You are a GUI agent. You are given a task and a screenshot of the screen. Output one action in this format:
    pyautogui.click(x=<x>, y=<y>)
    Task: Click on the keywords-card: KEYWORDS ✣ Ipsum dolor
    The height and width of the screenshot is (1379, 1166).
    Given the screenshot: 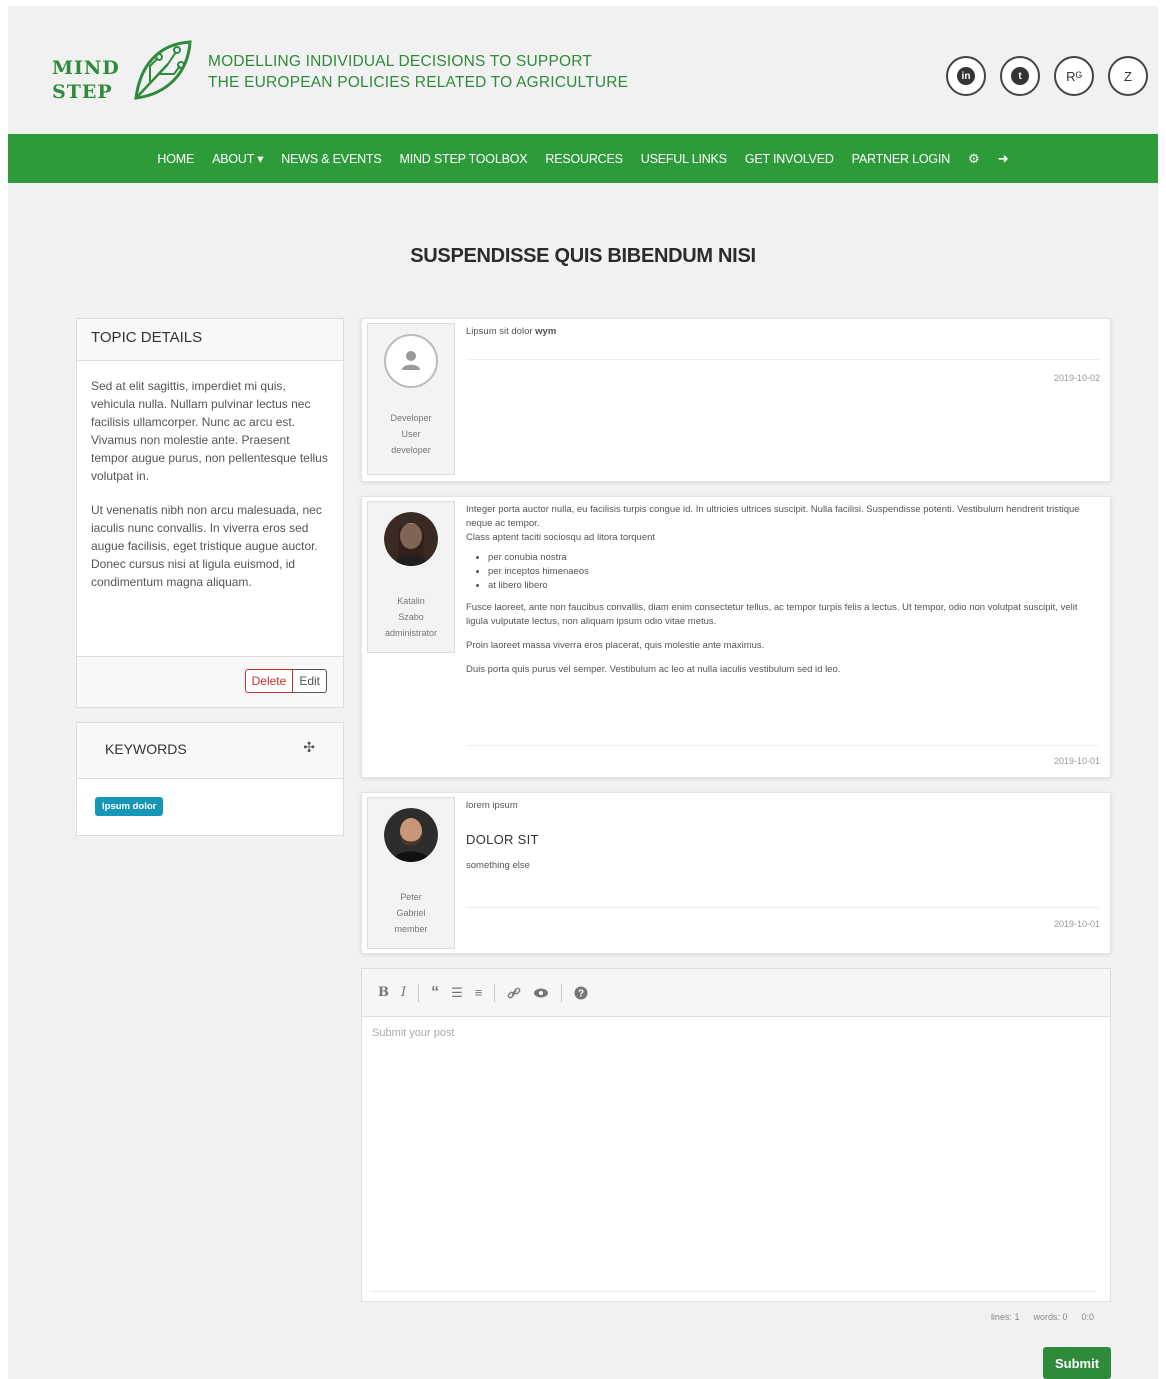 What is the action you would take?
    pyautogui.click(x=210, y=779)
    